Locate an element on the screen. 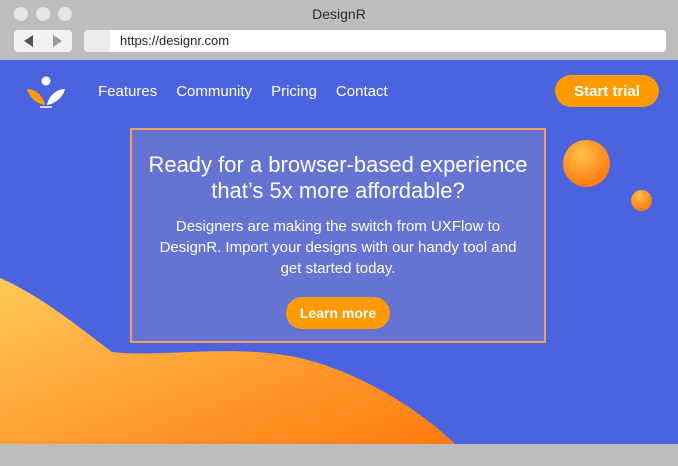 This screenshot has height=466, width=678. start-trial-button: Start trial is located at coordinates (607, 91).